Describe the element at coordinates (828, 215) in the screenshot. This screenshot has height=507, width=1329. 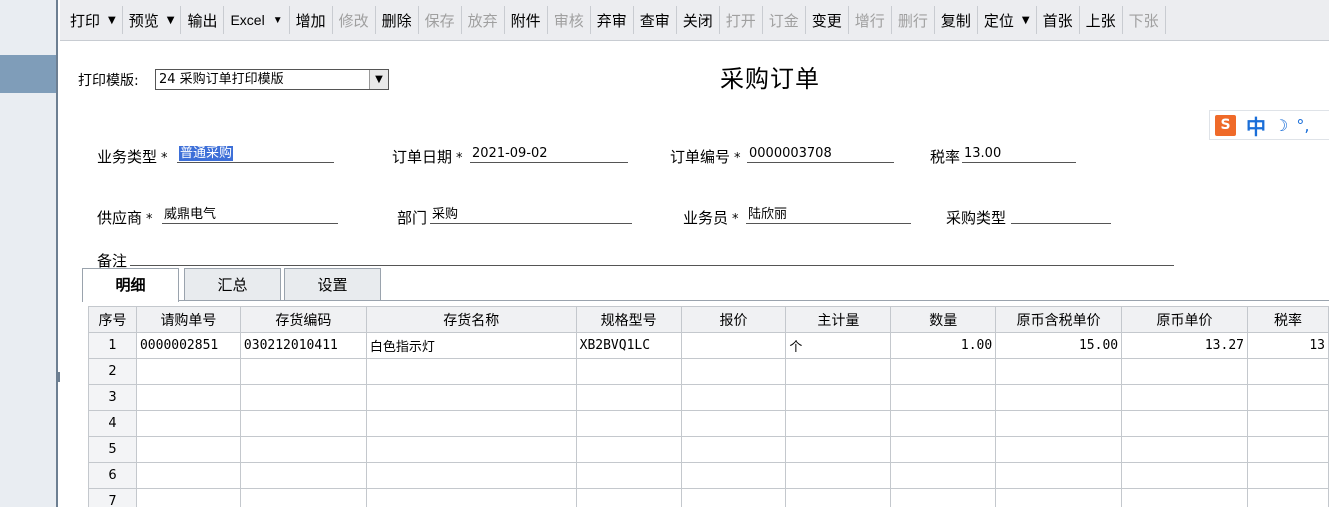
I see `salesman-field: 陆欣丽` at that location.